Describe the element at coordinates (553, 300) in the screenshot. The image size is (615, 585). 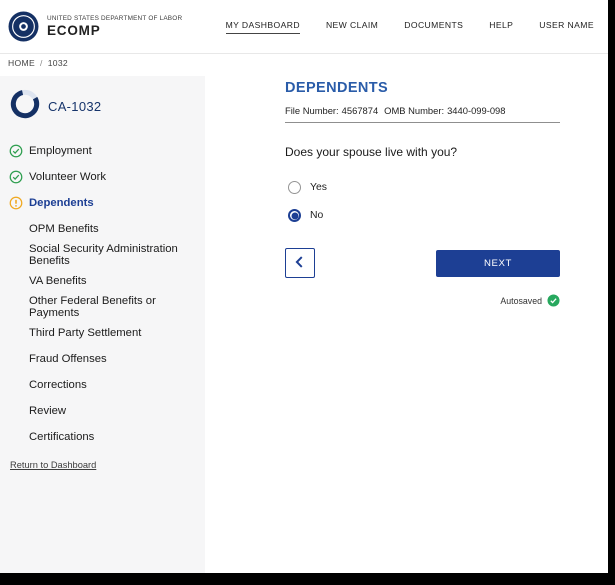
I see `autosave-check-icon` at that location.